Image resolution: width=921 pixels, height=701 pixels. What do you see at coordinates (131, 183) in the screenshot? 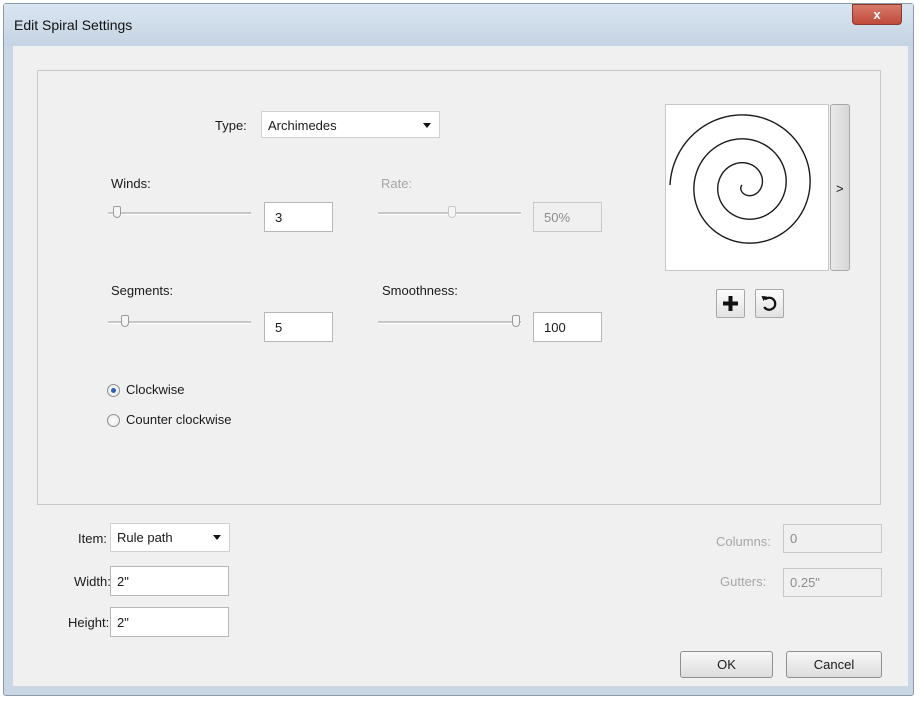
I see `winds-label: Winds:` at bounding box center [131, 183].